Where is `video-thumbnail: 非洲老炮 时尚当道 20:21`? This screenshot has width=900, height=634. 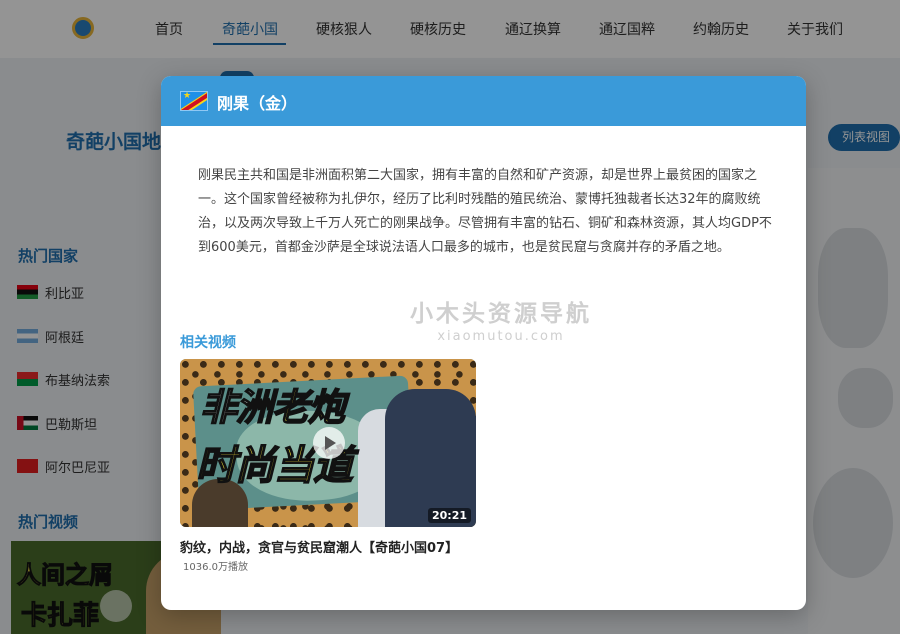
video-thumbnail: 非洲老炮 时尚当道 20:21 is located at coordinates (328, 443).